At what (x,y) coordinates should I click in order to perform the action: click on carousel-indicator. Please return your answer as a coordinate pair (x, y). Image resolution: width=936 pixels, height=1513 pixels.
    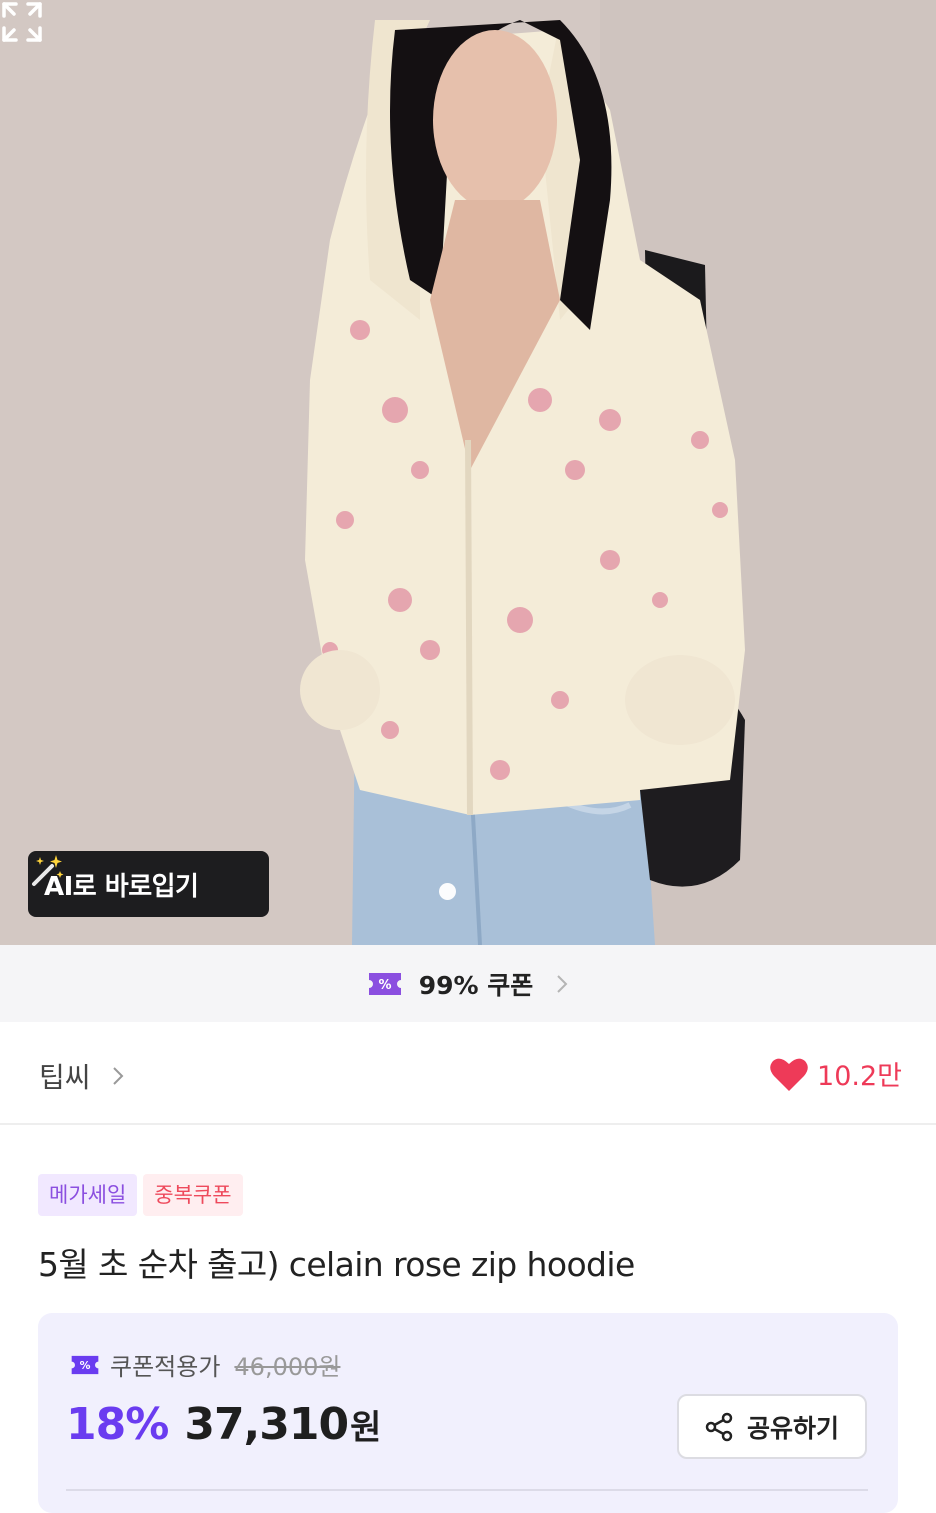
    Looking at the image, I should click on (447, 891).